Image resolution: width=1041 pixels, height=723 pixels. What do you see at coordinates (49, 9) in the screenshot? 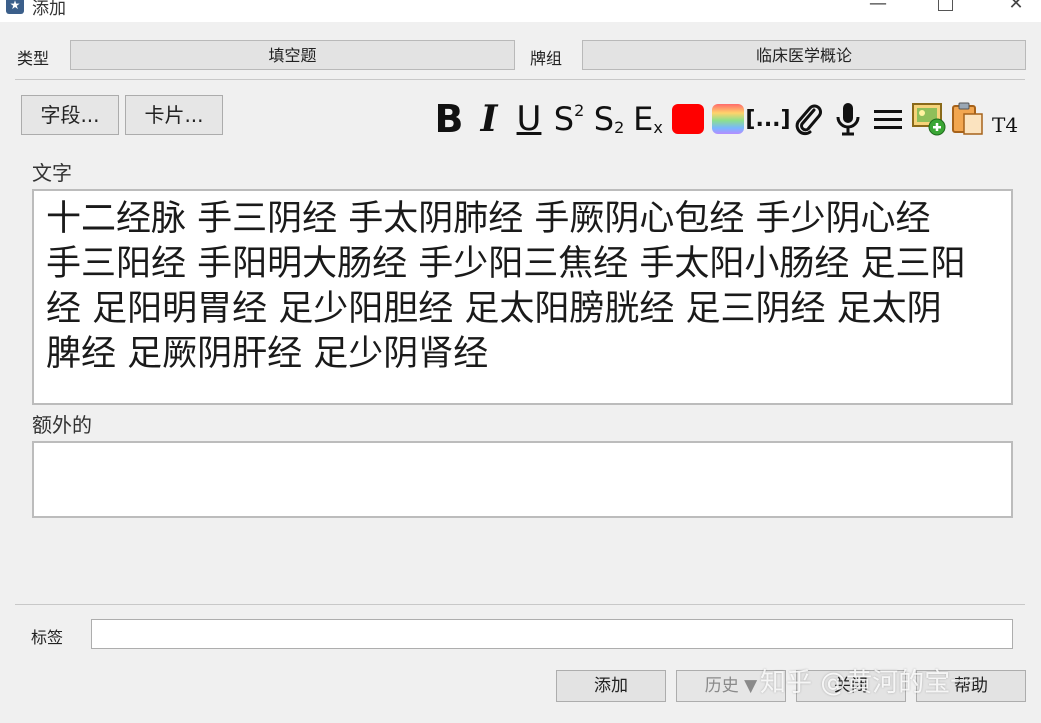
I see `window-title: 添加` at bounding box center [49, 9].